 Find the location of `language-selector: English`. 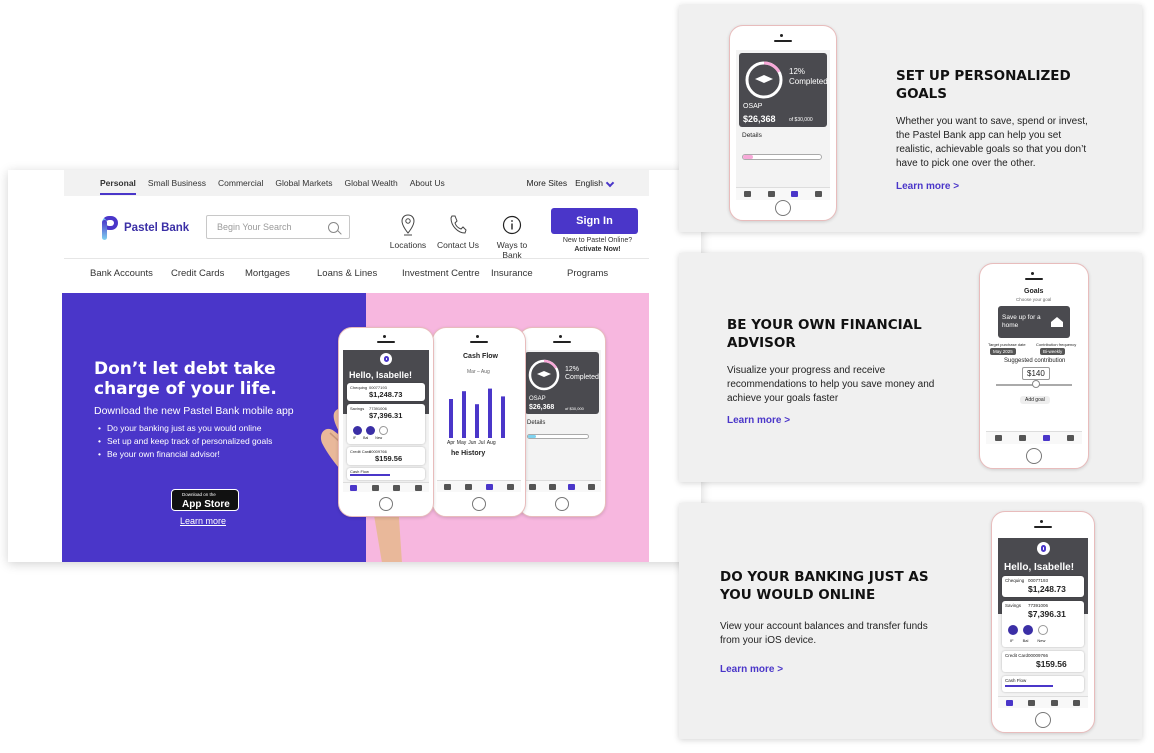

language-selector: English is located at coordinates (595, 183).